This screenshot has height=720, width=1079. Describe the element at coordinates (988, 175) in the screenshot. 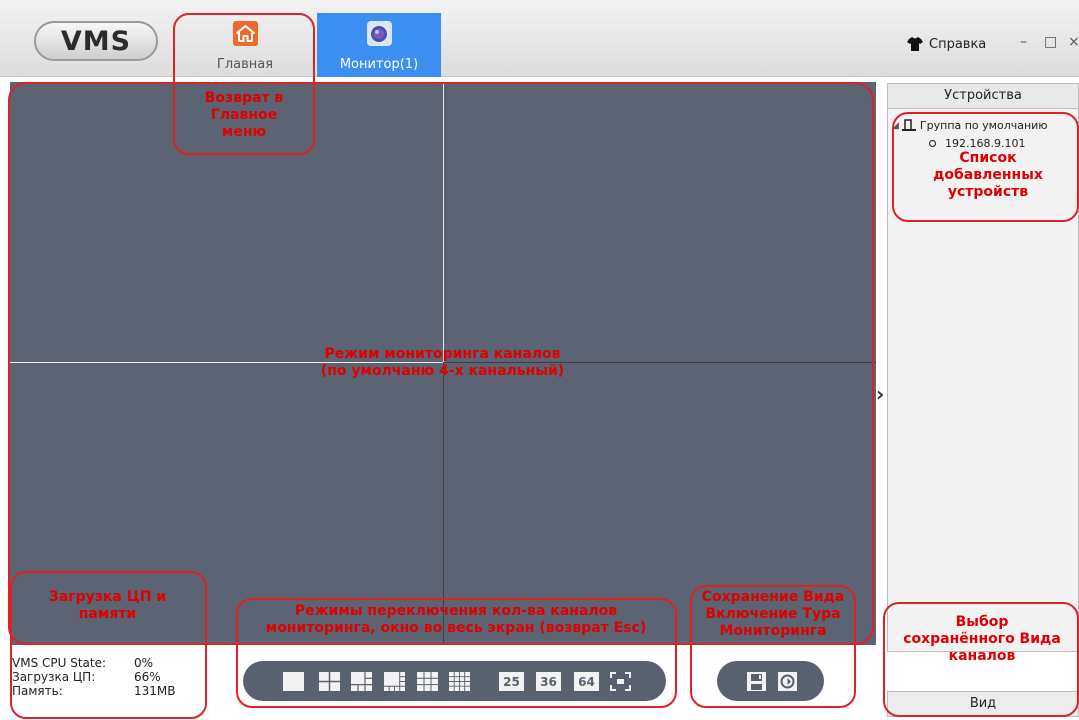

I see `annotation-devices: Список добавленных устройств` at that location.